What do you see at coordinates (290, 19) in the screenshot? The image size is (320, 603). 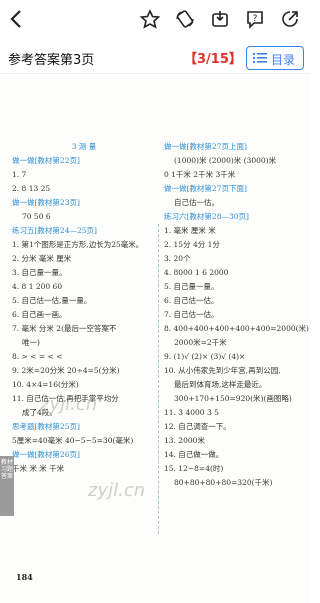 I see `share-icon` at bounding box center [290, 19].